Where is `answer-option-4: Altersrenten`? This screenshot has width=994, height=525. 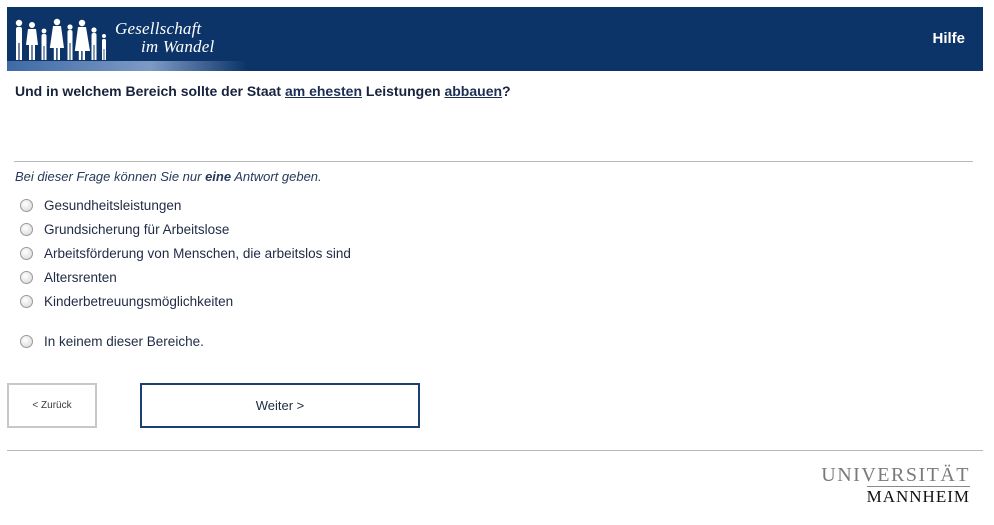
answer-option-4: Altersrenten is located at coordinates (68, 277).